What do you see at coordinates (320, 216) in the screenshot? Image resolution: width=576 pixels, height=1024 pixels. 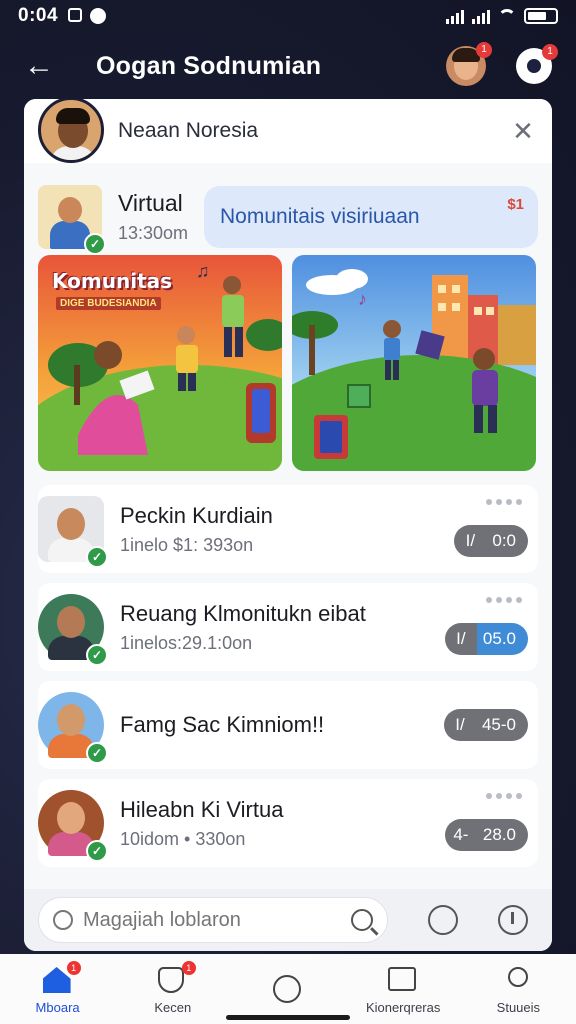 I see `community-bubble-text: Nomunitais visiriuaan` at bounding box center [320, 216].